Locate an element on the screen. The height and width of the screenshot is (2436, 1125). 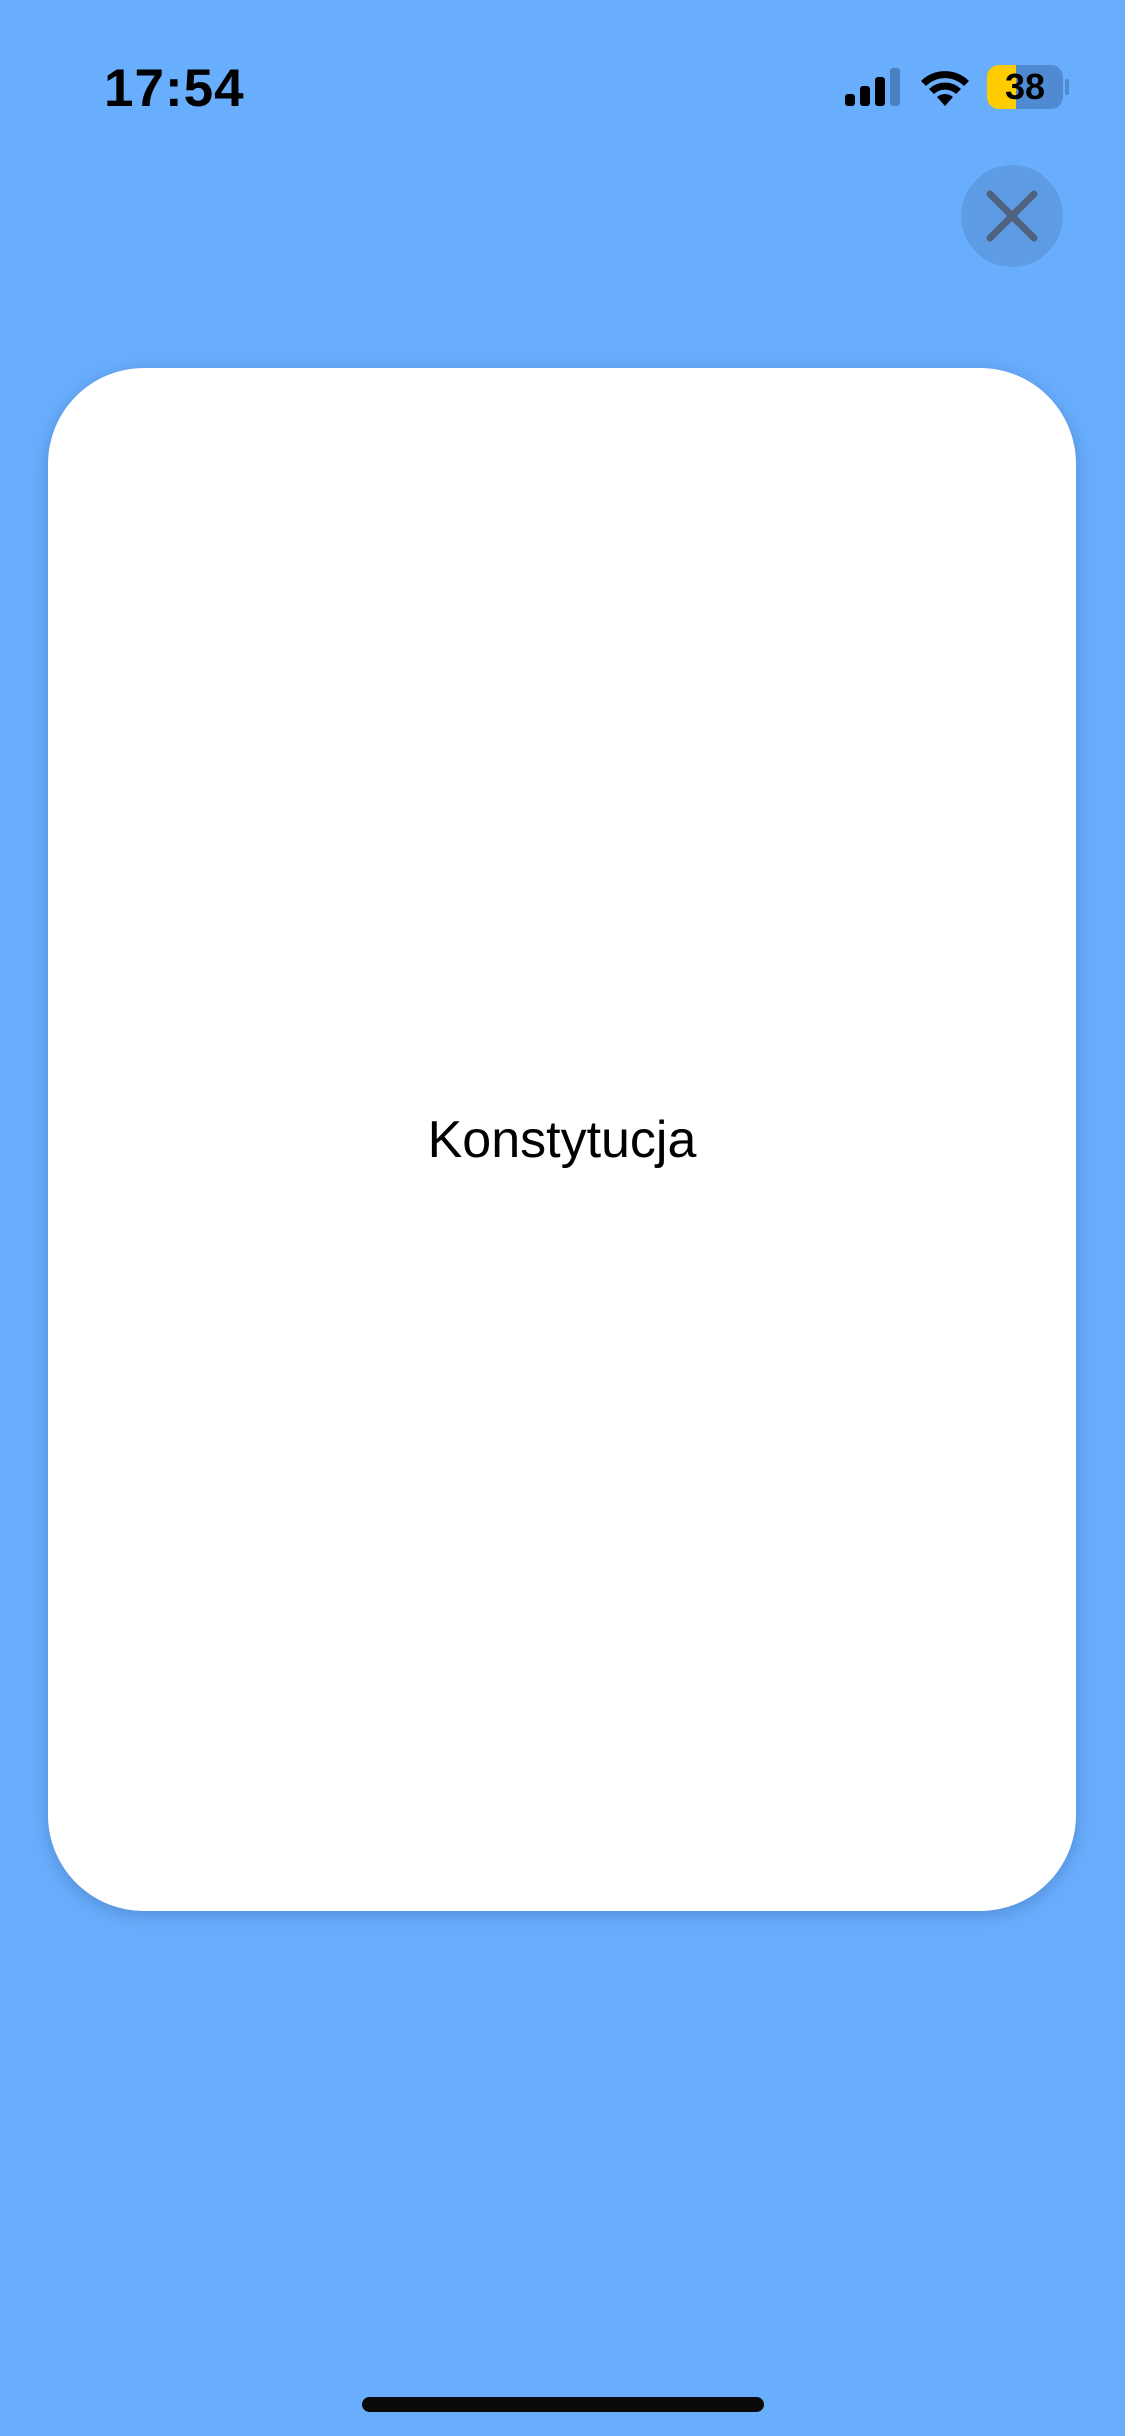
close-button is located at coordinates (1012, 216).